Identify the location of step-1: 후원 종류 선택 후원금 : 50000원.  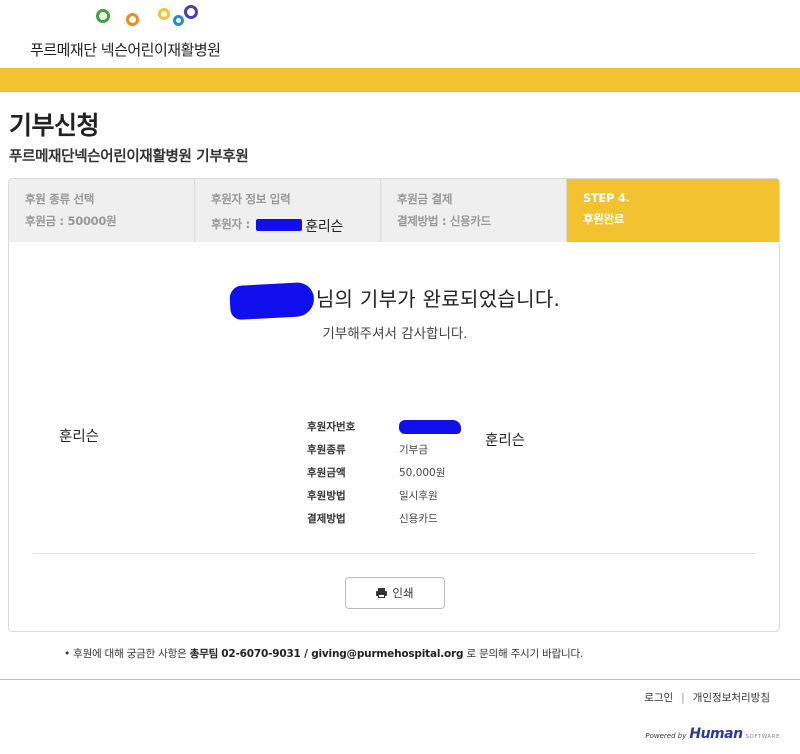
(102, 210).